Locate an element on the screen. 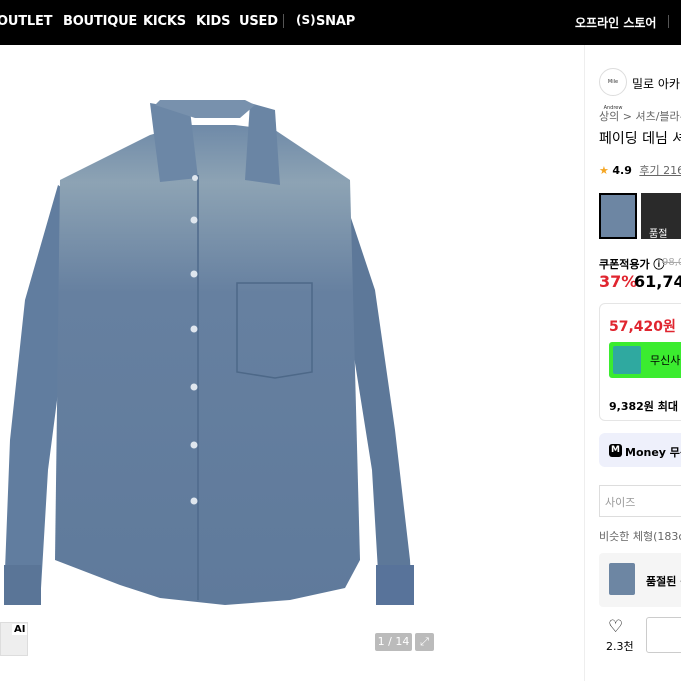  brand-logo: Mile Andrew is located at coordinates (613, 89).